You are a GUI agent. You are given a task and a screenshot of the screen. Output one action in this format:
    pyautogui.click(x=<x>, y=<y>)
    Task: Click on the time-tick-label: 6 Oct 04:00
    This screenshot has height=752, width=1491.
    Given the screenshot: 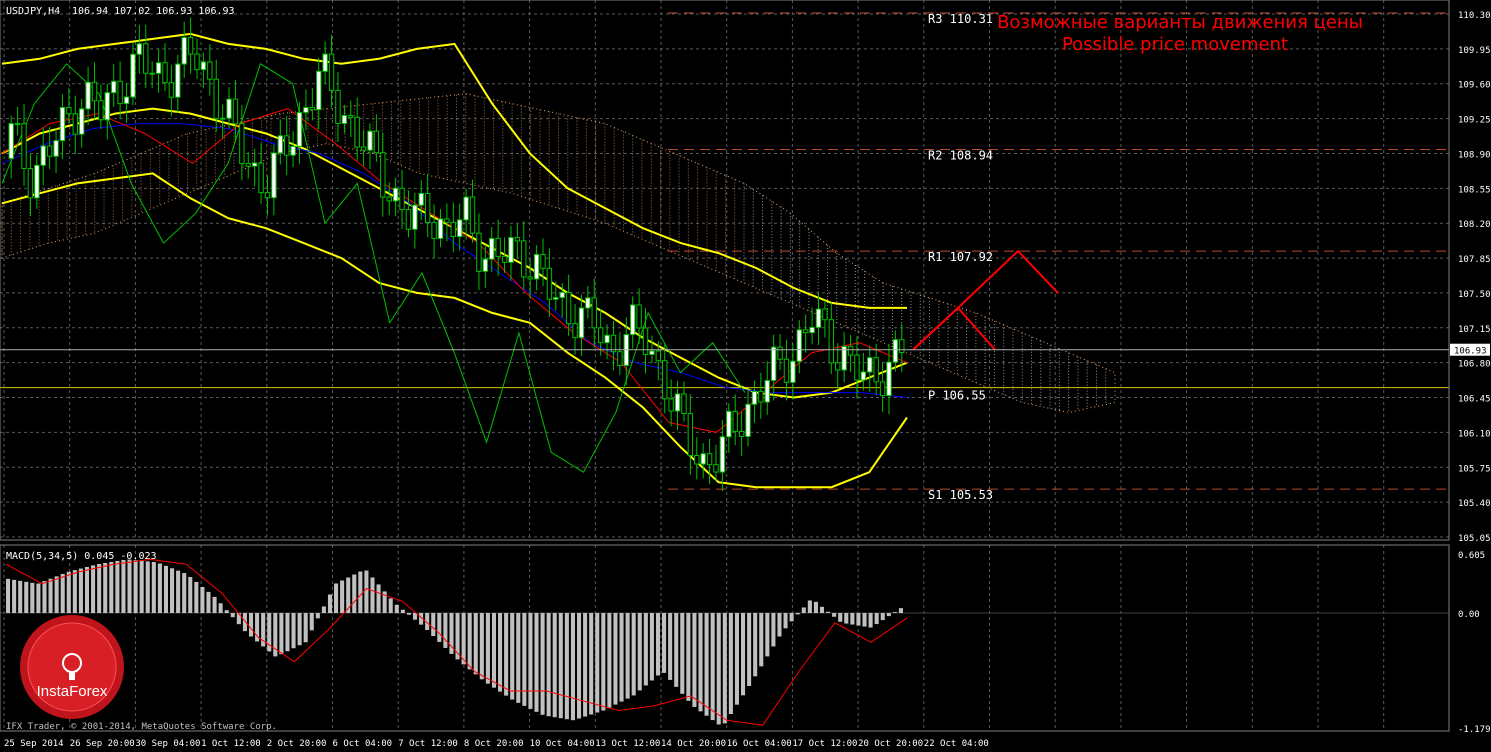 What is the action you would take?
    pyautogui.click(x=363, y=744)
    